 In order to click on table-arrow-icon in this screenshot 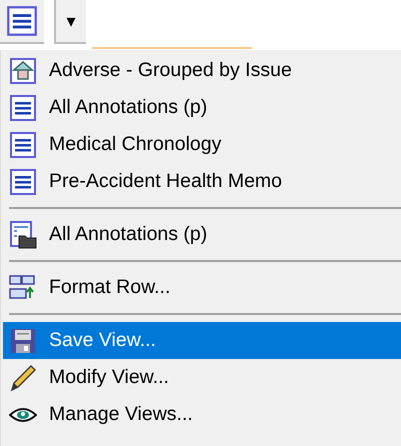, I will do `click(23, 288)`.